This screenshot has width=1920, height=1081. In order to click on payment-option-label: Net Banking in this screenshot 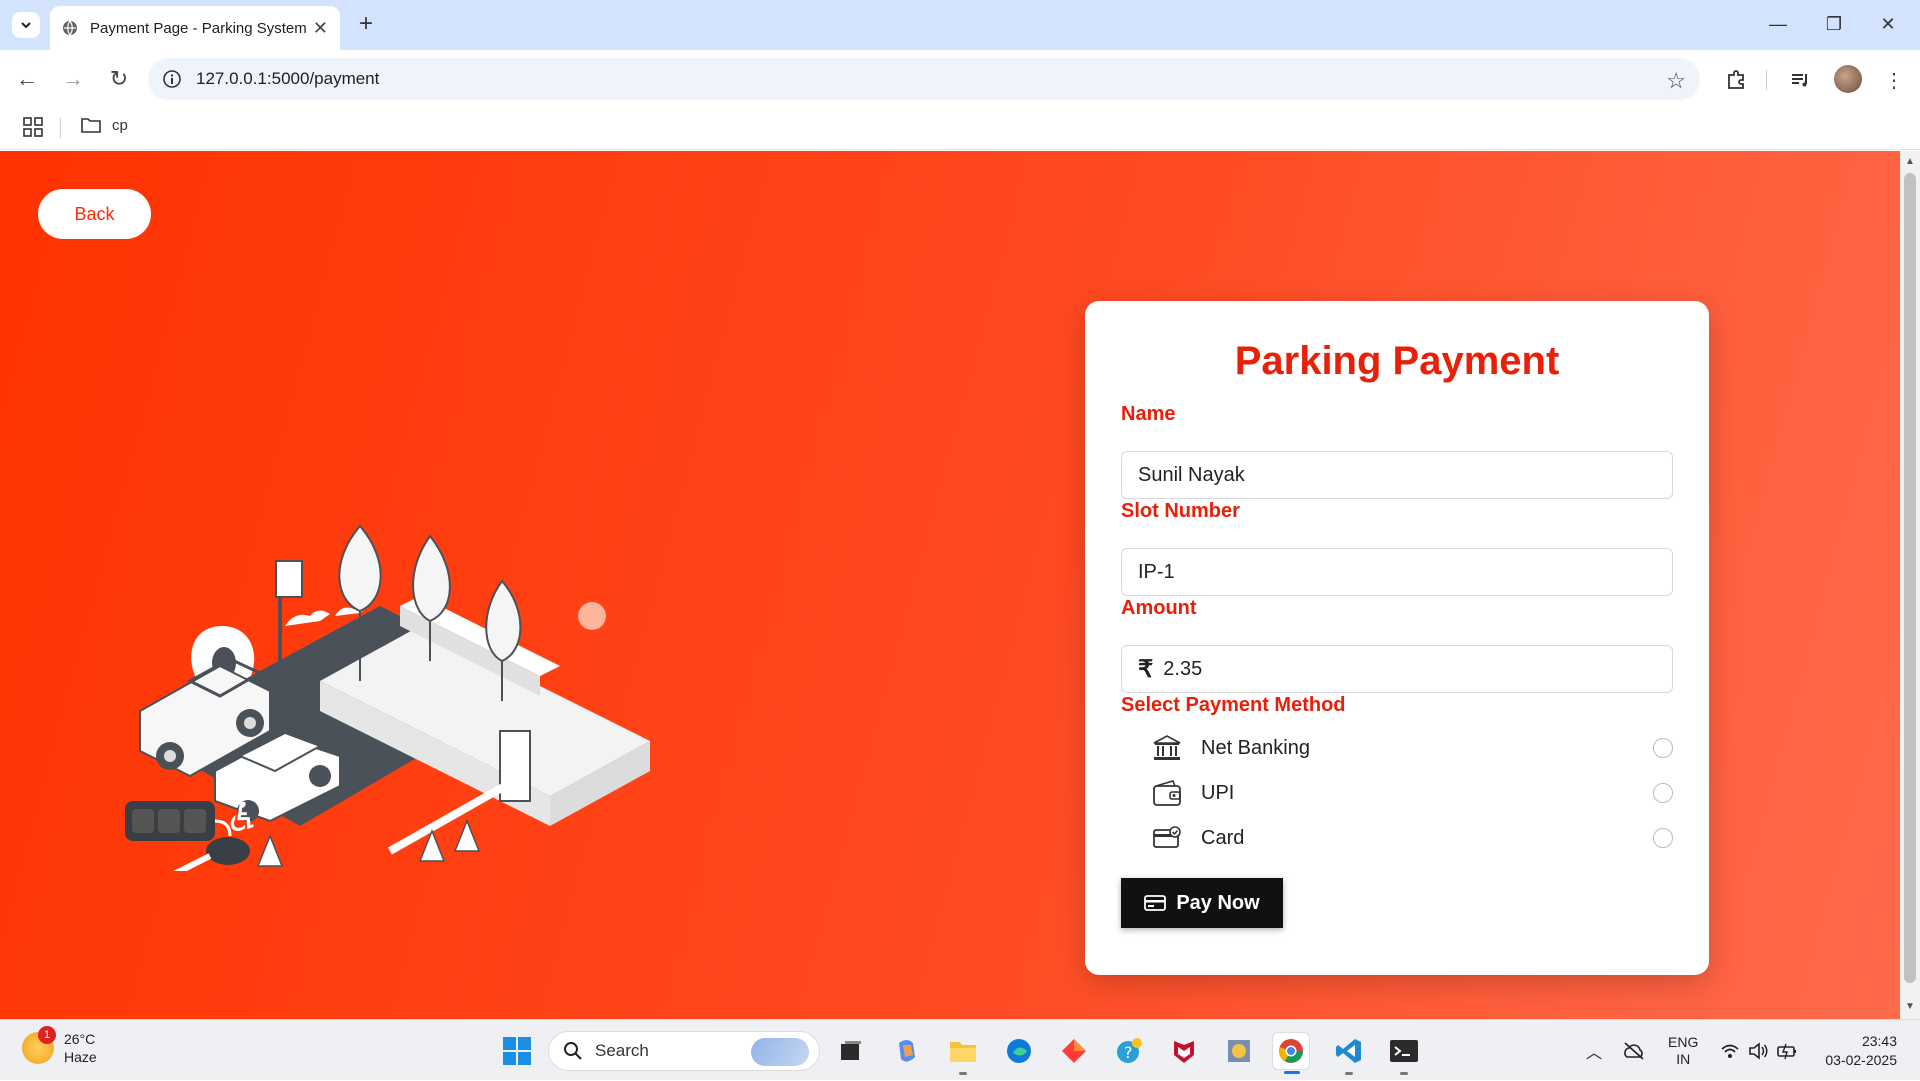, I will do `click(1255, 747)`.